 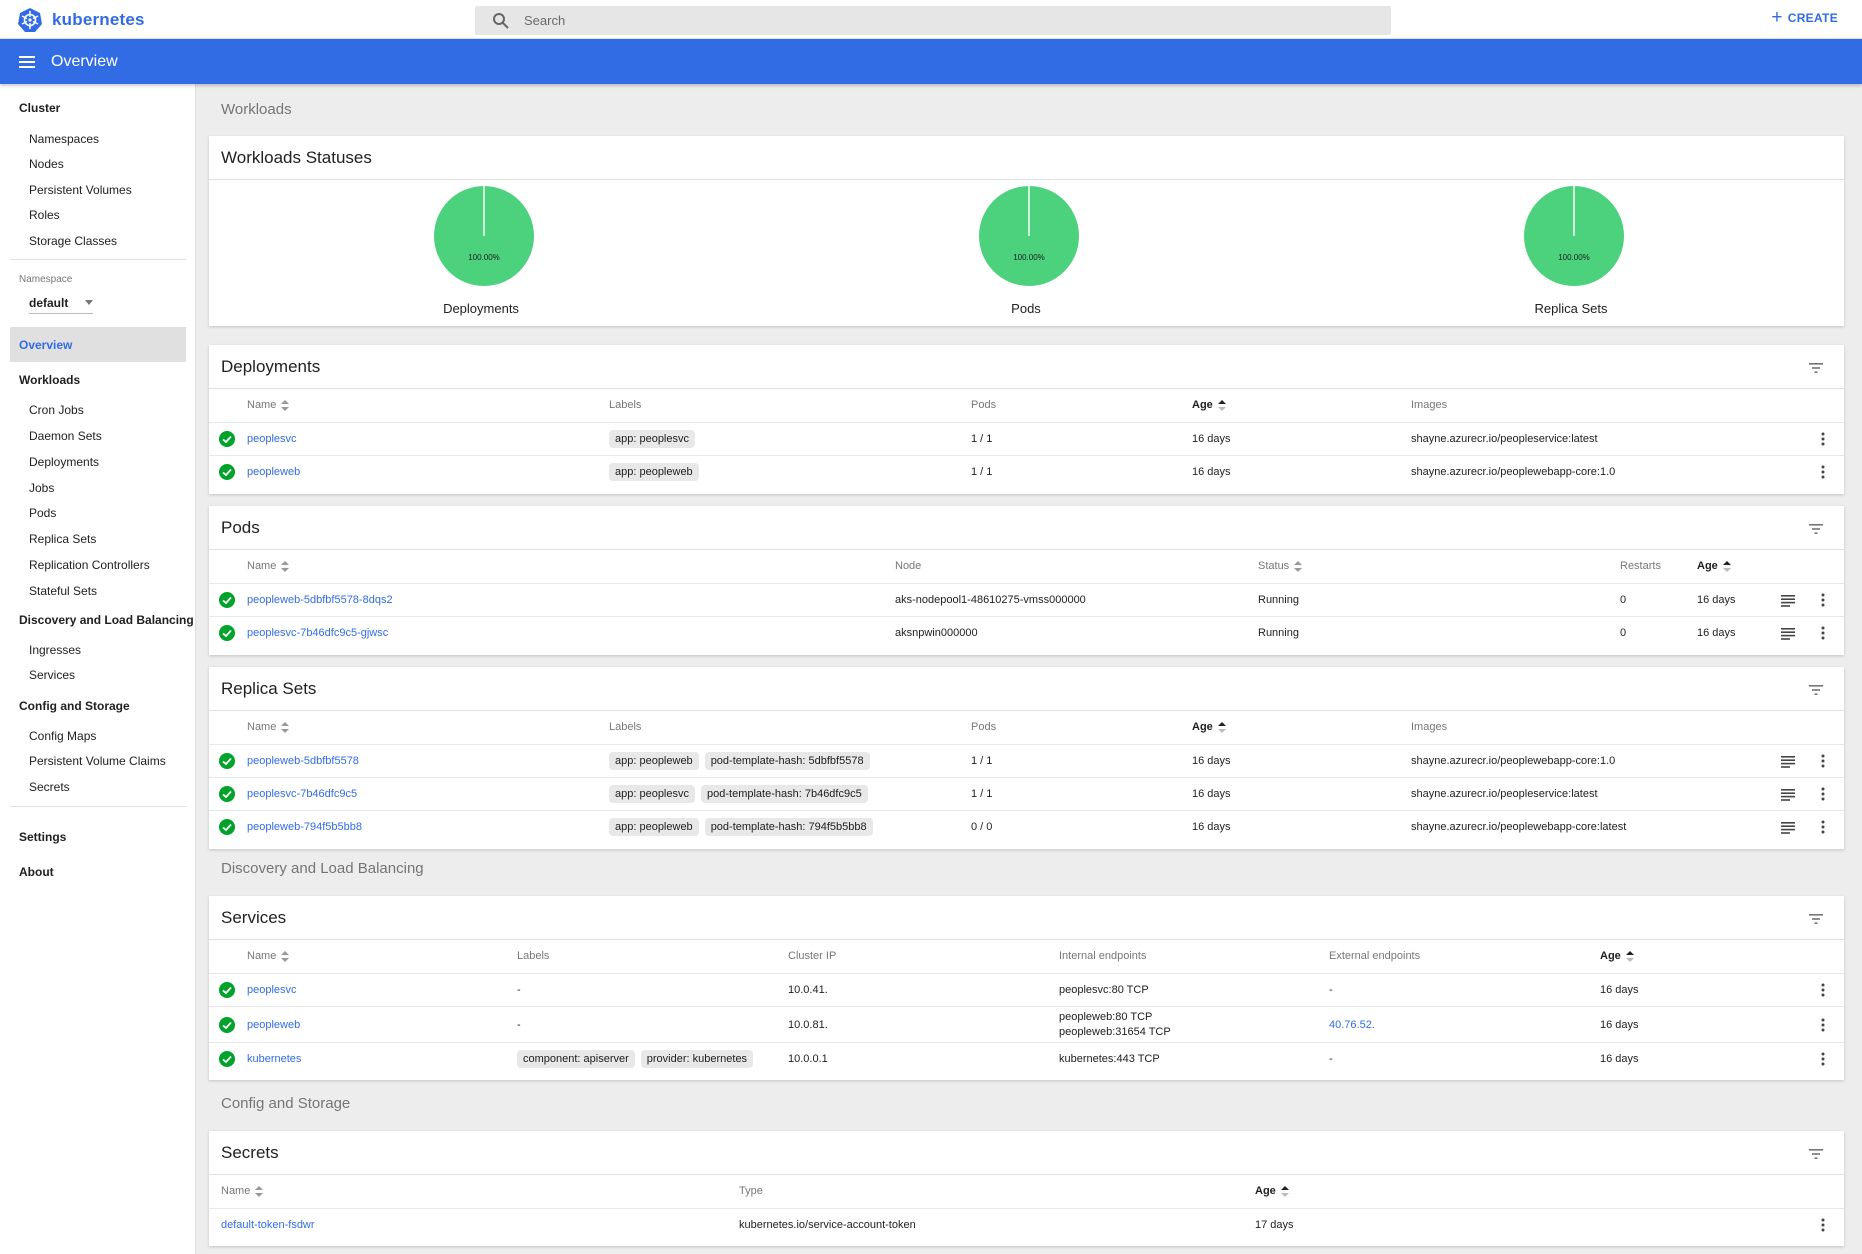 What do you see at coordinates (944, 20) in the screenshot?
I see `search-input` at bounding box center [944, 20].